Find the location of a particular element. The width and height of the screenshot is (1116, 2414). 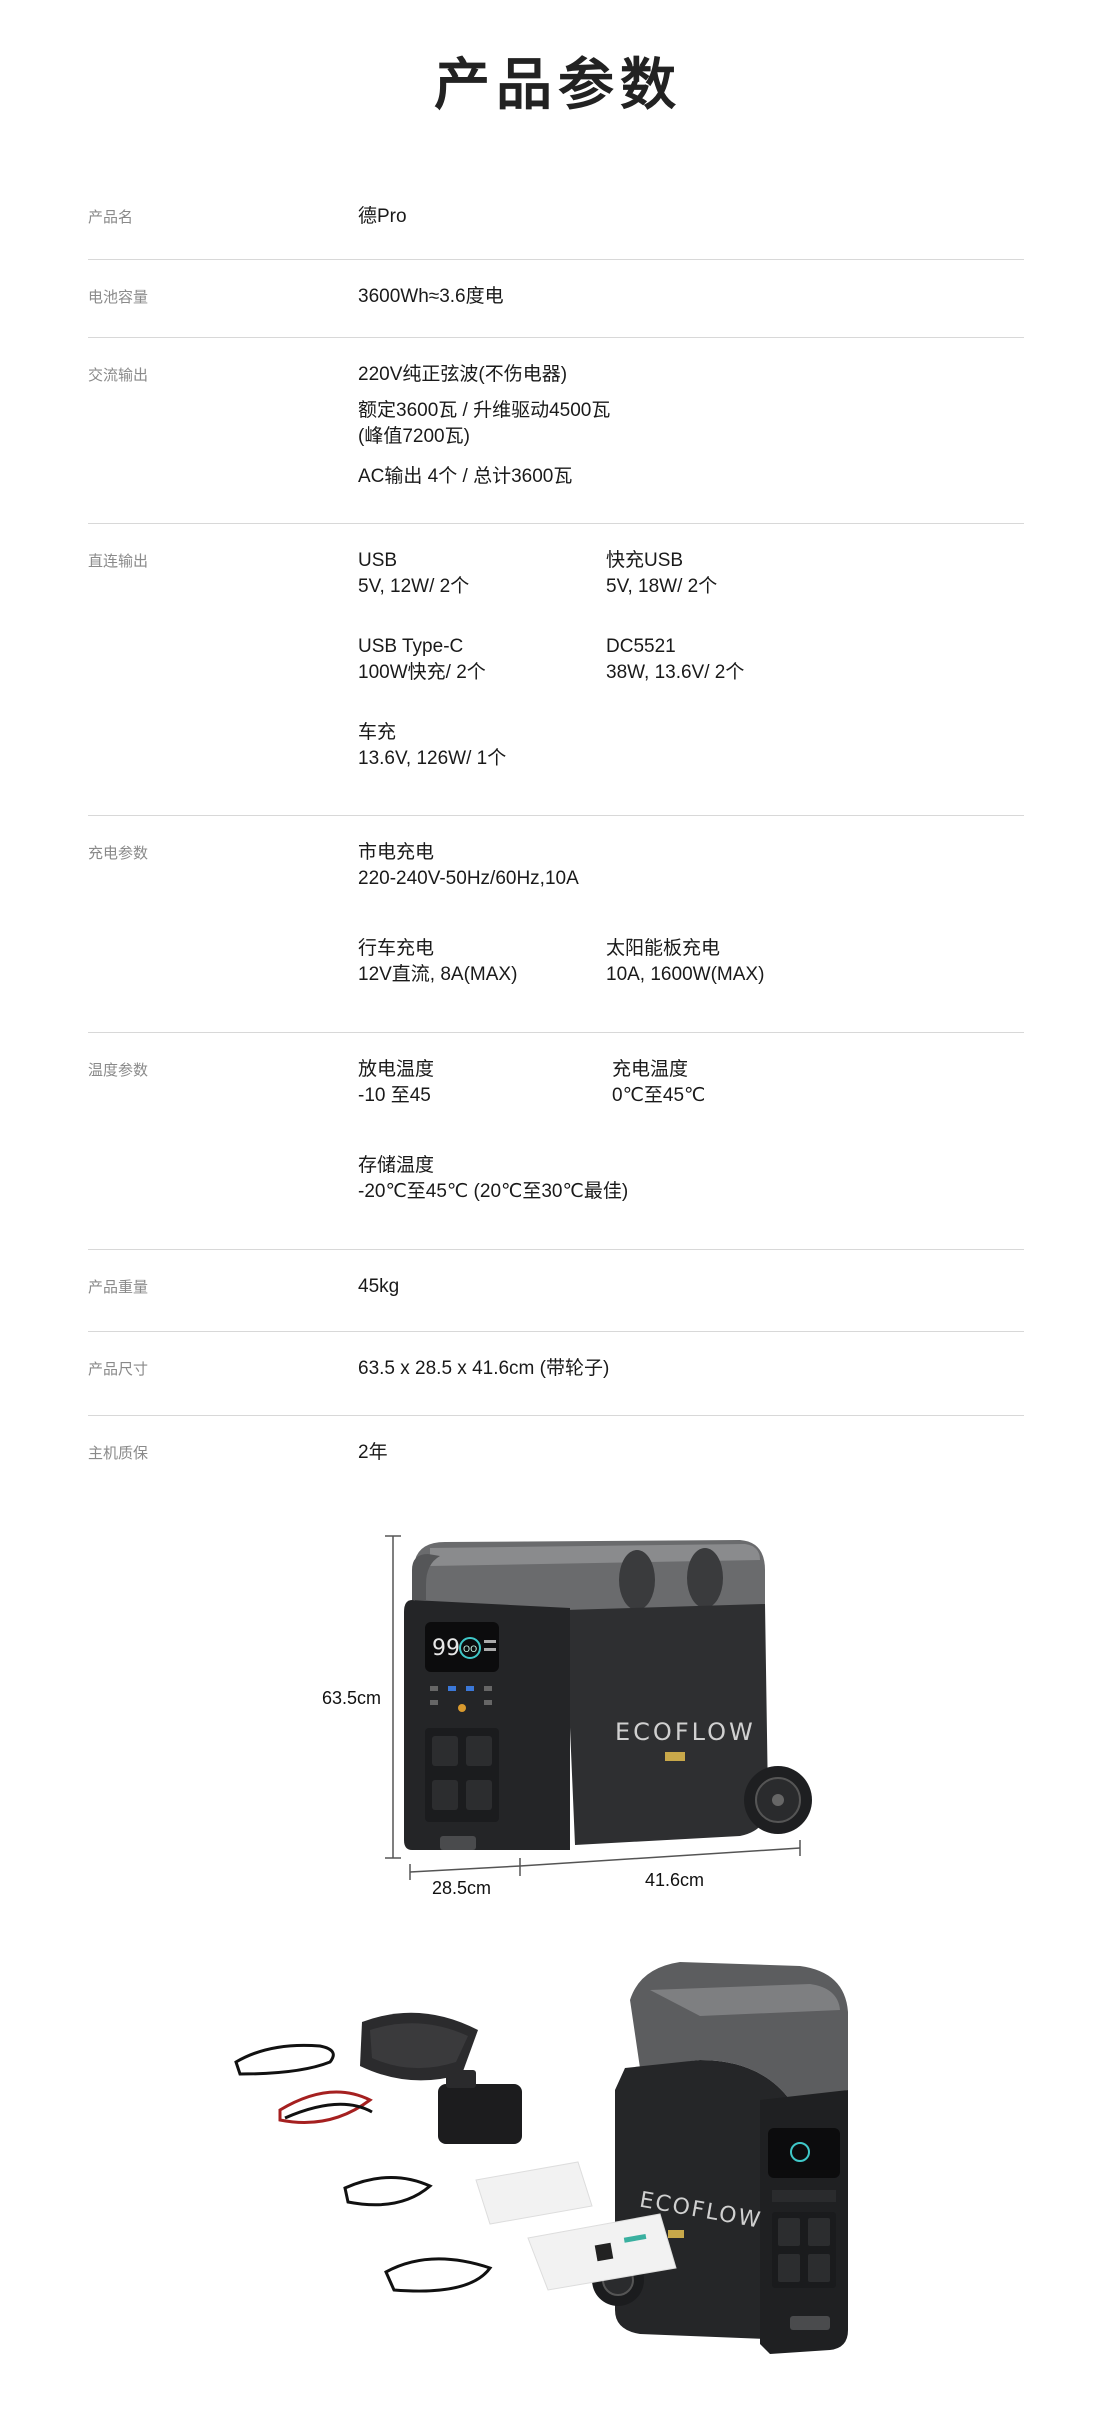

spec-cell: 太阳能板充电 10A, 1600W(MAX) is located at coordinates (731, 962).